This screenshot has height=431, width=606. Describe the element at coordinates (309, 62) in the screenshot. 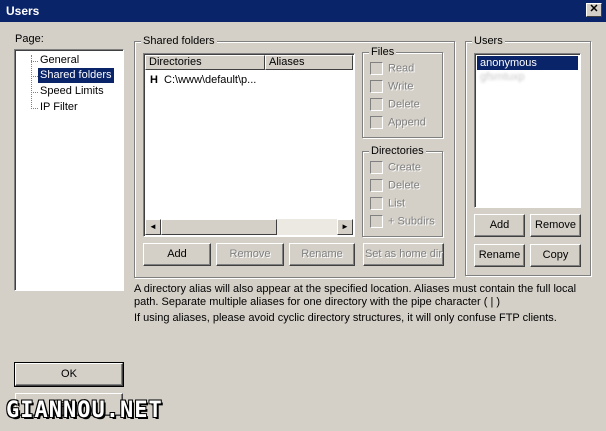

I see `column-header-aliases: Aliases` at that location.